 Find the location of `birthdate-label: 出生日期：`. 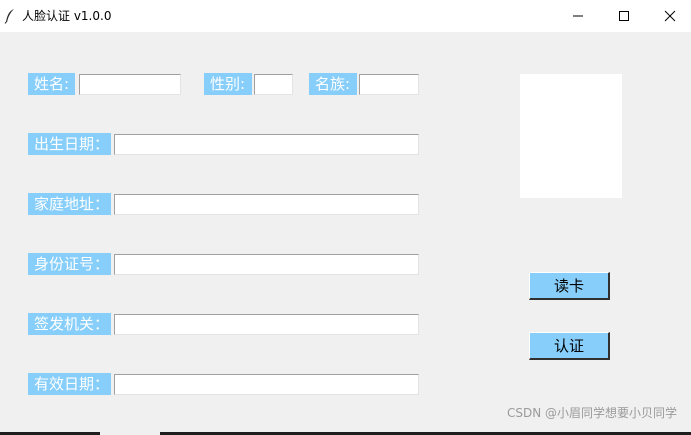

birthdate-label: 出生日期： is located at coordinates (69, 144).